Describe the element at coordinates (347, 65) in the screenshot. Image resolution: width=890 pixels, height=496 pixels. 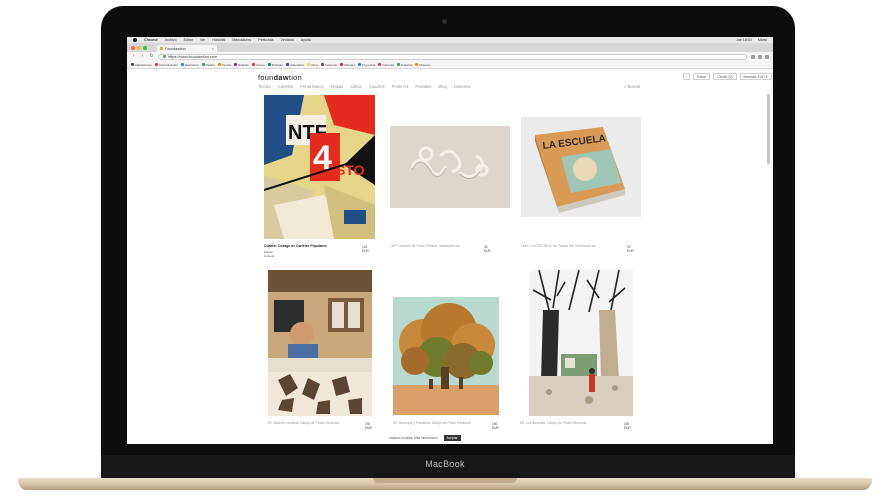
I see `bookmark-item: Clientes` at that location.